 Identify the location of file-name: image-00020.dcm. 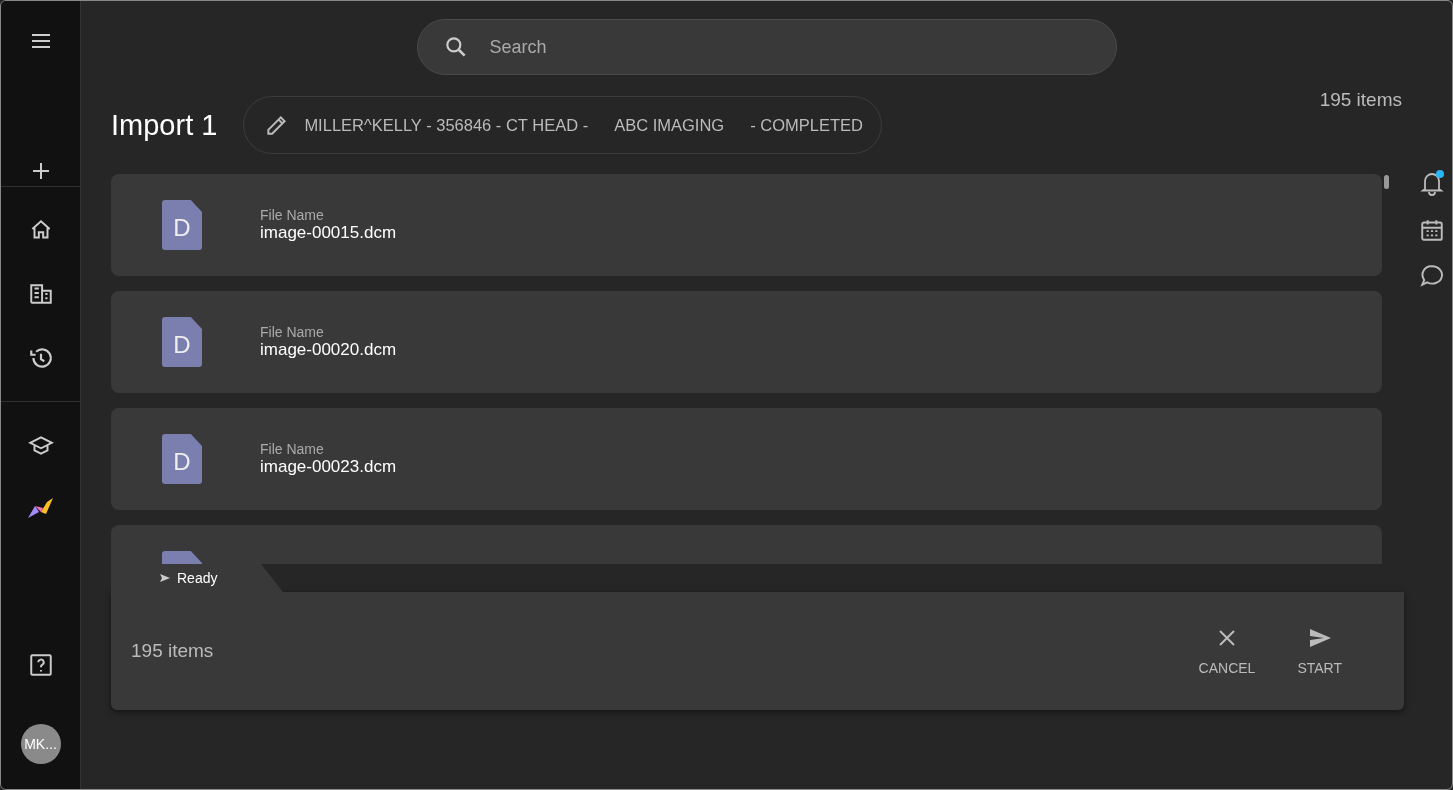
(328, 350).